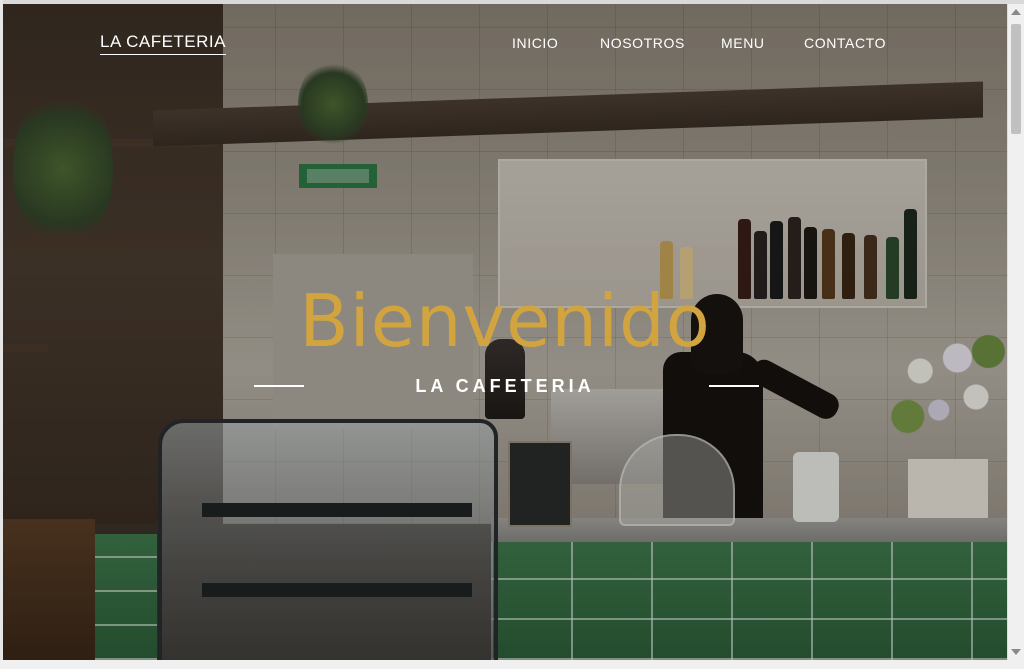  What do you see at coordinates (743, 43) in the screenshot?
I see `nav-item-menu: MENU` at bounding box center [743, 43].